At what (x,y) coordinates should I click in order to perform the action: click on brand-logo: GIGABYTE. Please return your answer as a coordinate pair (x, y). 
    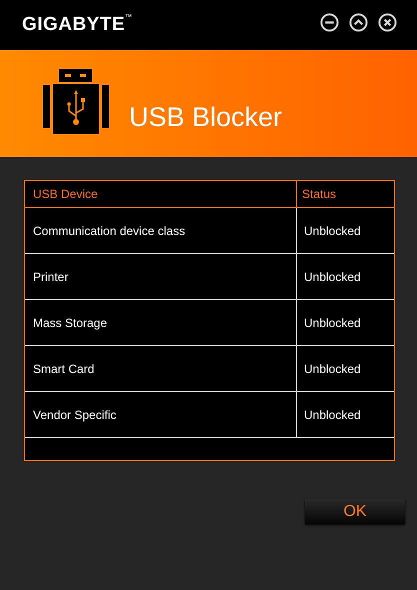
    Looking at the image, I should click on (74, 24).